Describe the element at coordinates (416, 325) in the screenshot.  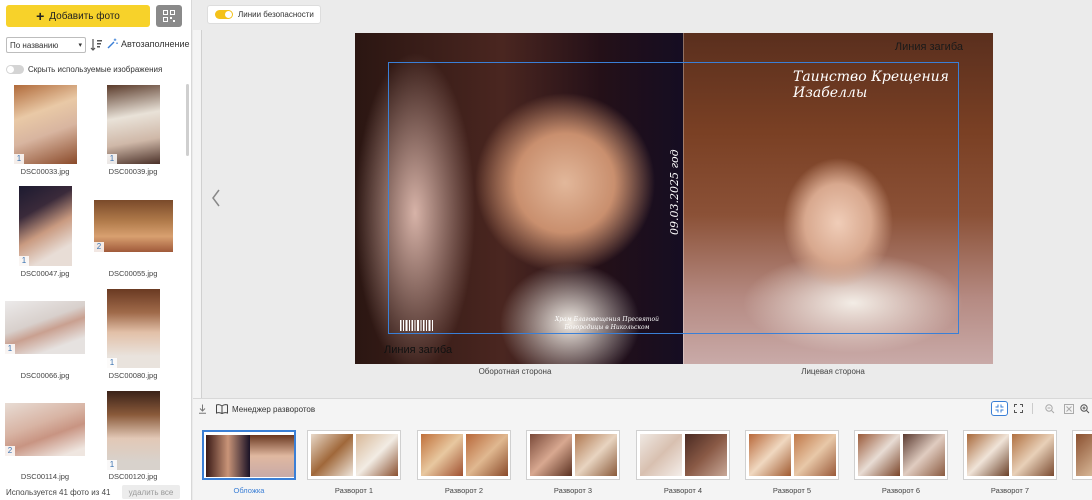
I see `barcode-icon` at that location.